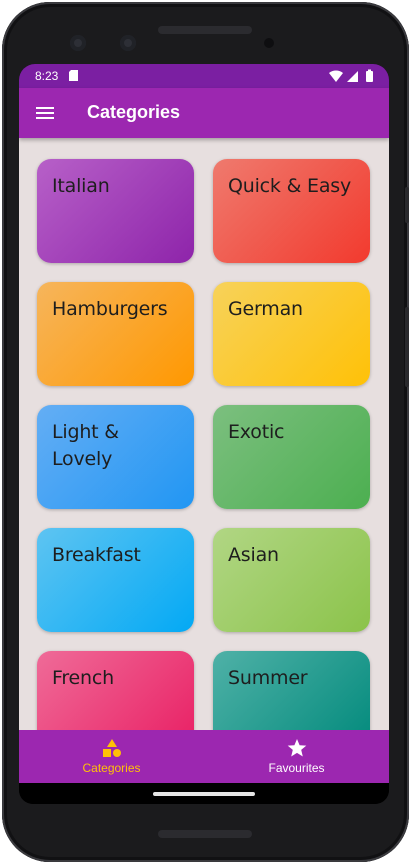 The image size is (413, 866). Describe the element at coordinates (204, 76) in the screenshot. I see `status-bar: 8:23` at that location.